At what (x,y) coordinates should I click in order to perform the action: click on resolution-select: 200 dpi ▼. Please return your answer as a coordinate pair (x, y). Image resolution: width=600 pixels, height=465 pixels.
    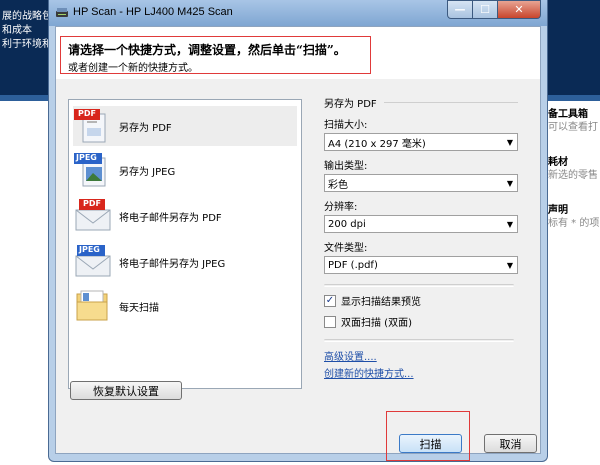
    Looking at the image, I should click on (421, 224).